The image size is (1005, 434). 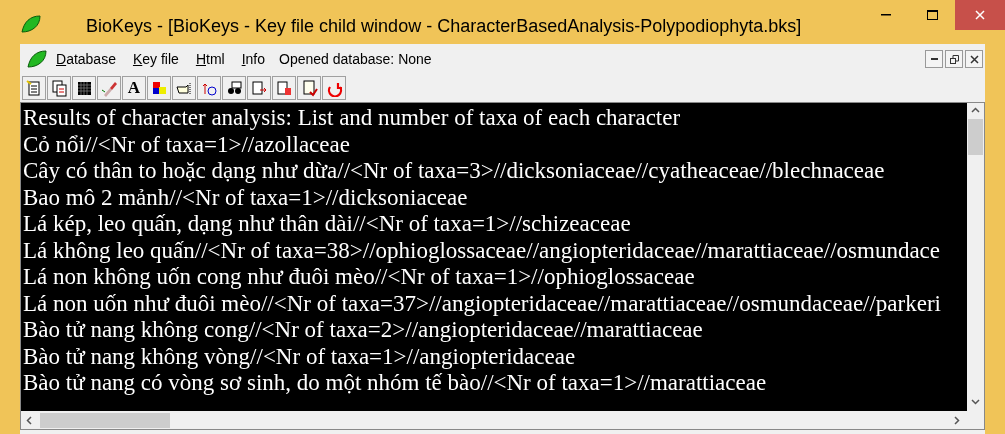 I want to click on result-line: Lá kép, leo quấn, dạng như thân dài//<Nr of taxa=1>//schizeaceae, so click(x=327, y=224).